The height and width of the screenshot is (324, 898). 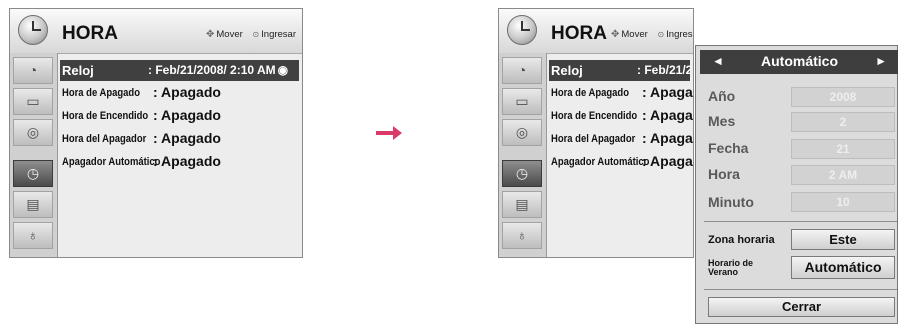 I want to click on hour-label: Hora, so click(x=724, y=174).